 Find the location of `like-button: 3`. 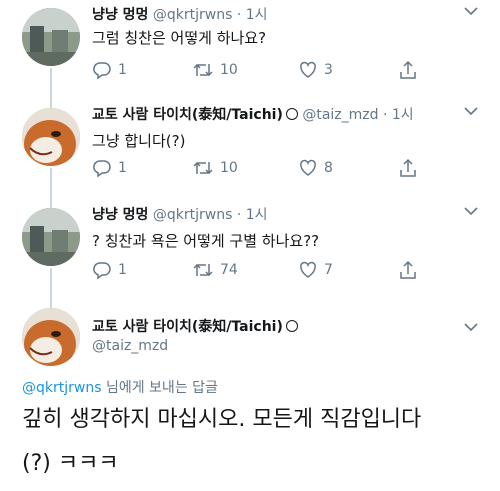

like-button: 3 is located at coordinates (315, 70).